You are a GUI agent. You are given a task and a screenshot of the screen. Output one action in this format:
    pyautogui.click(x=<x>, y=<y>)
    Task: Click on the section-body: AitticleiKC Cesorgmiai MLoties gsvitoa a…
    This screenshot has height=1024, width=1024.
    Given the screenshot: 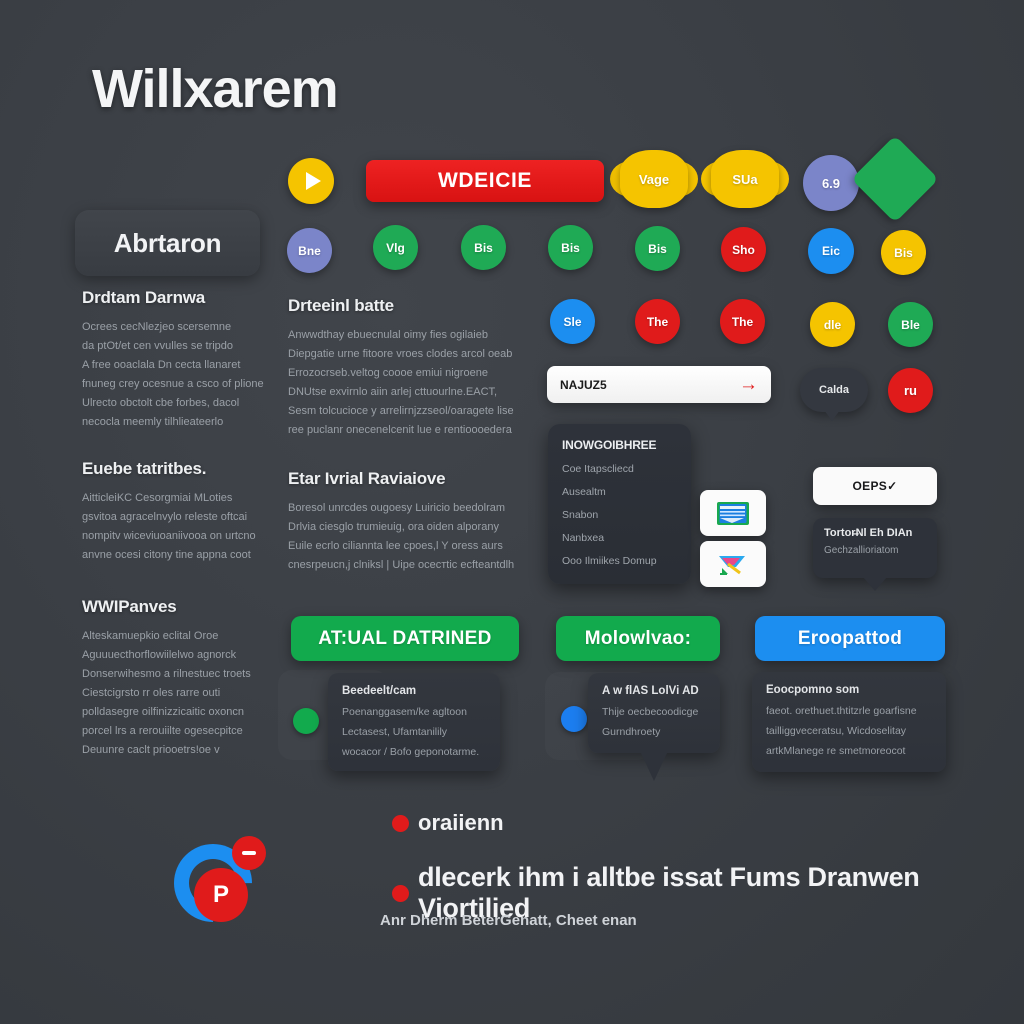 What is the action you would take?
    pyautogui.click(x=177, y=527)
    